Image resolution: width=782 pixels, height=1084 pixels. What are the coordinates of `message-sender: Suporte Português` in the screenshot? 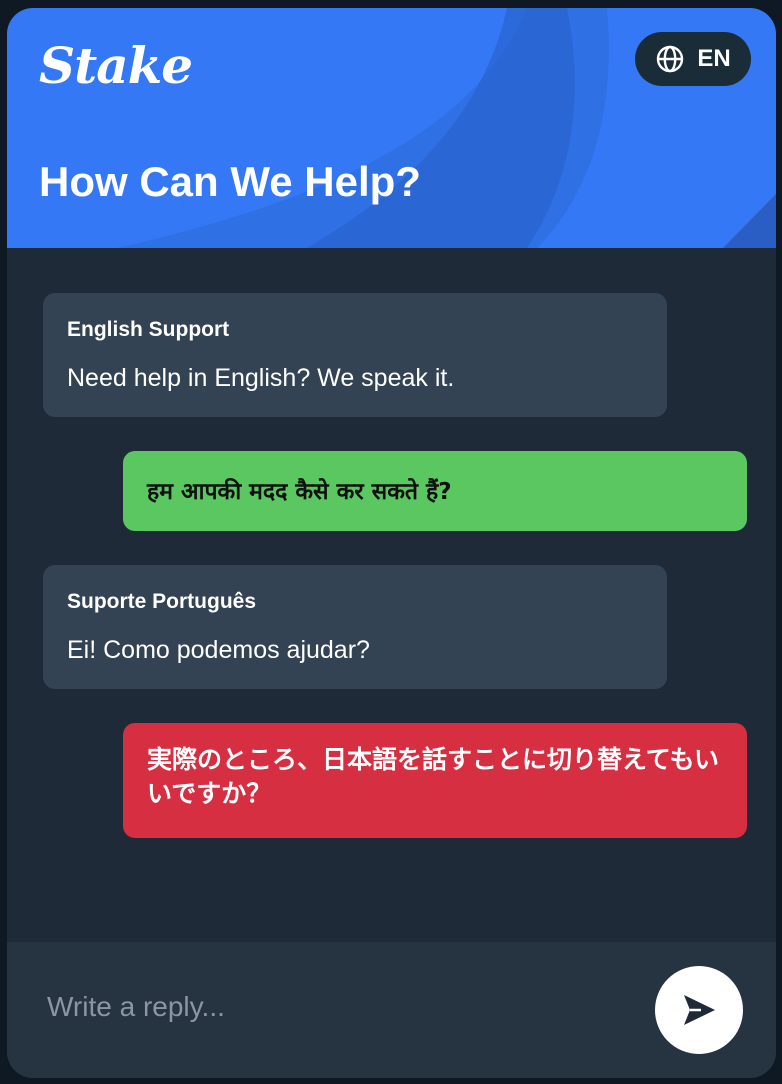 It's located at (162, 601).